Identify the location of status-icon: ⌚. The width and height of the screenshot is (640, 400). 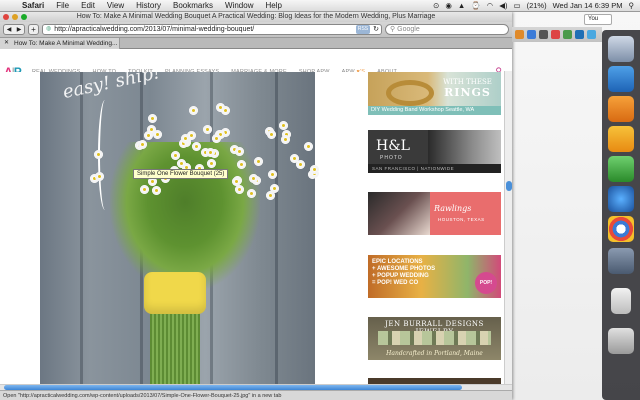
(475, 5).